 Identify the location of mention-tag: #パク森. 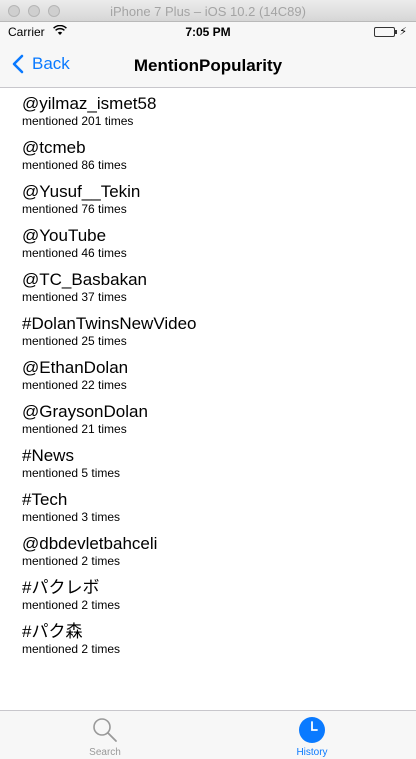
(52, 631).